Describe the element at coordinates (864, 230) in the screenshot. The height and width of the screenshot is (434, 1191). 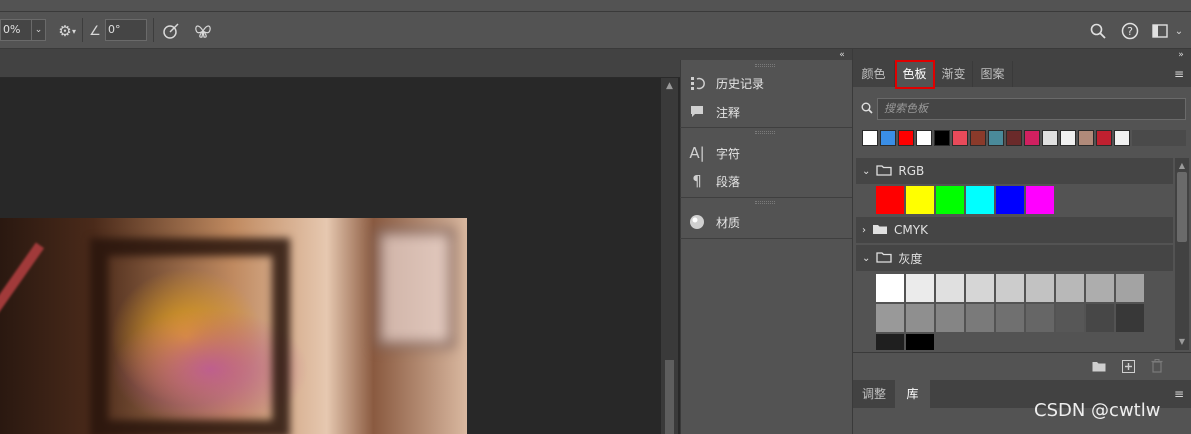
I see `chevron-right-icon: ›` at that location.